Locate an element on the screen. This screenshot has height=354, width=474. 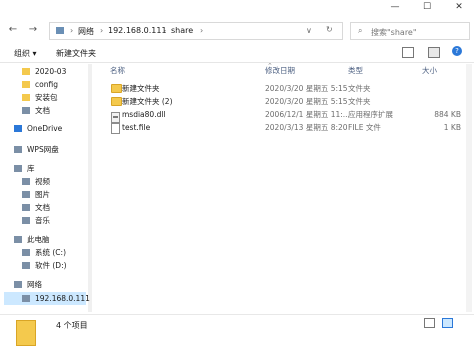
nav-item-label: 音乐 is located at coordinates (42, 220).